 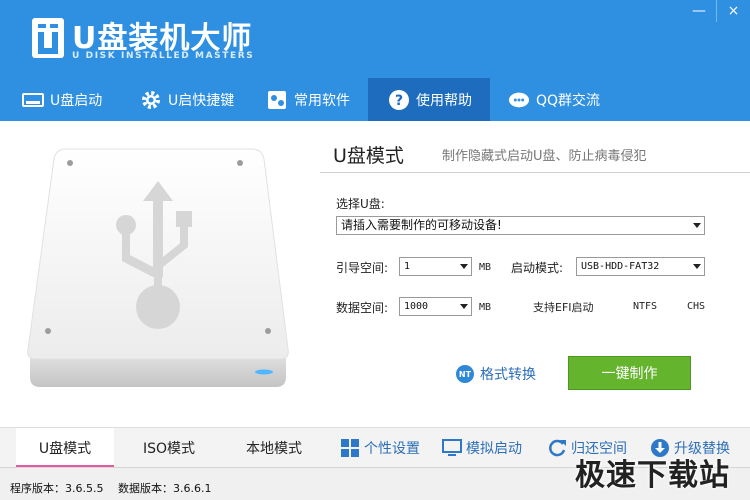 What do you see at coordinates (535, 172) in the screenshot?
I see `divider` at bounding box center [535, 172].